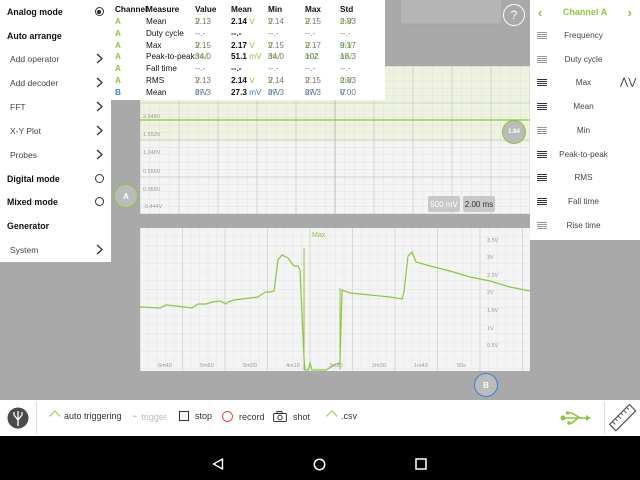 The width and height of the screenshot is (640, 480). Describe the element at coordinates (55, 58) in the screenshot. I see `menu-item-2: Add operator` at that location.